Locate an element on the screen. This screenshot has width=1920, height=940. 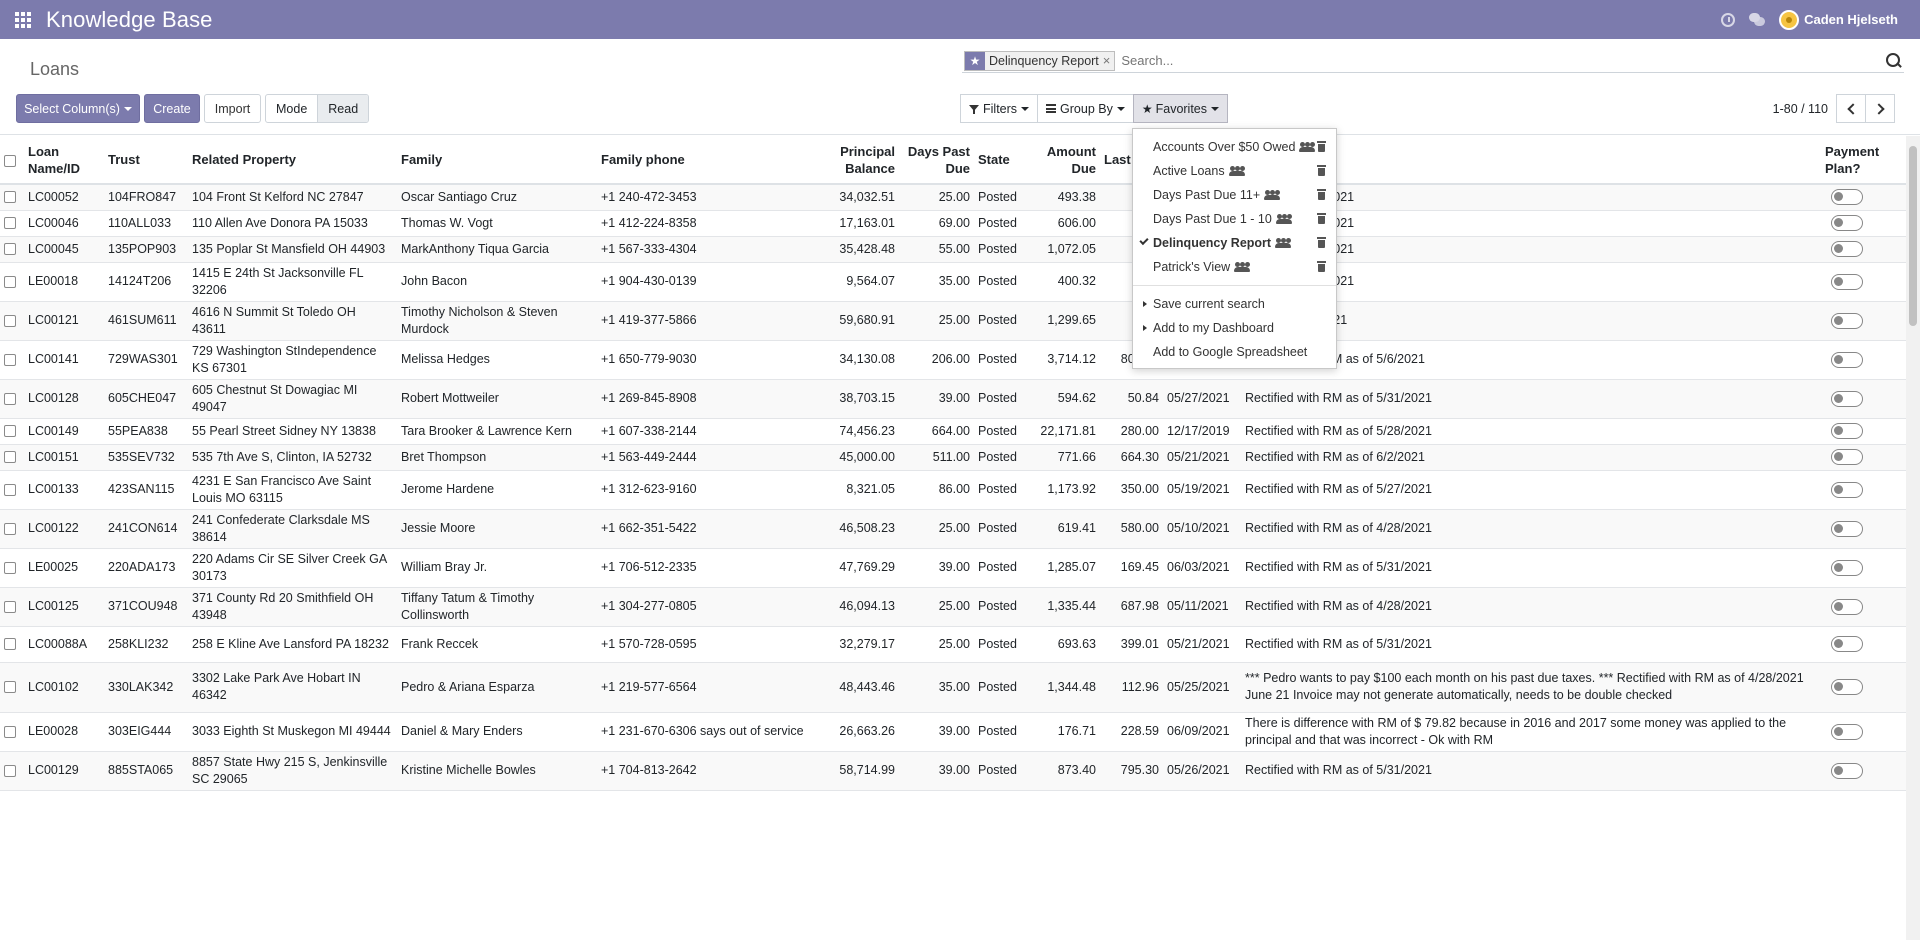
add-to-google-spreadsheet: Add to Google Spreadsheet is located at coordinates (1234, 352).